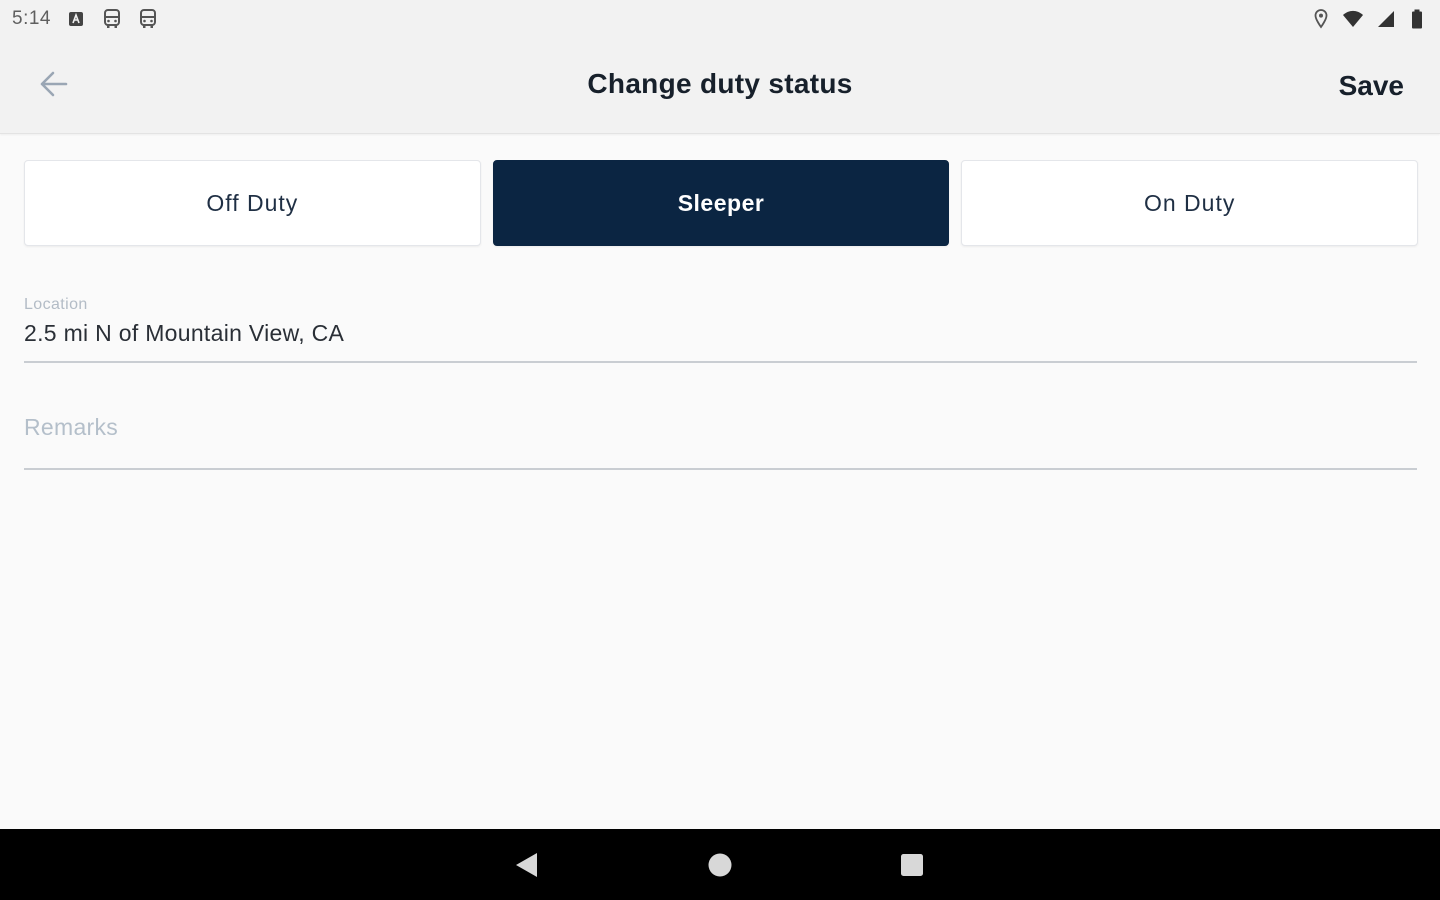 The image size is (1440, 900). I want to click on wifi-icon, so click(1353, 19).